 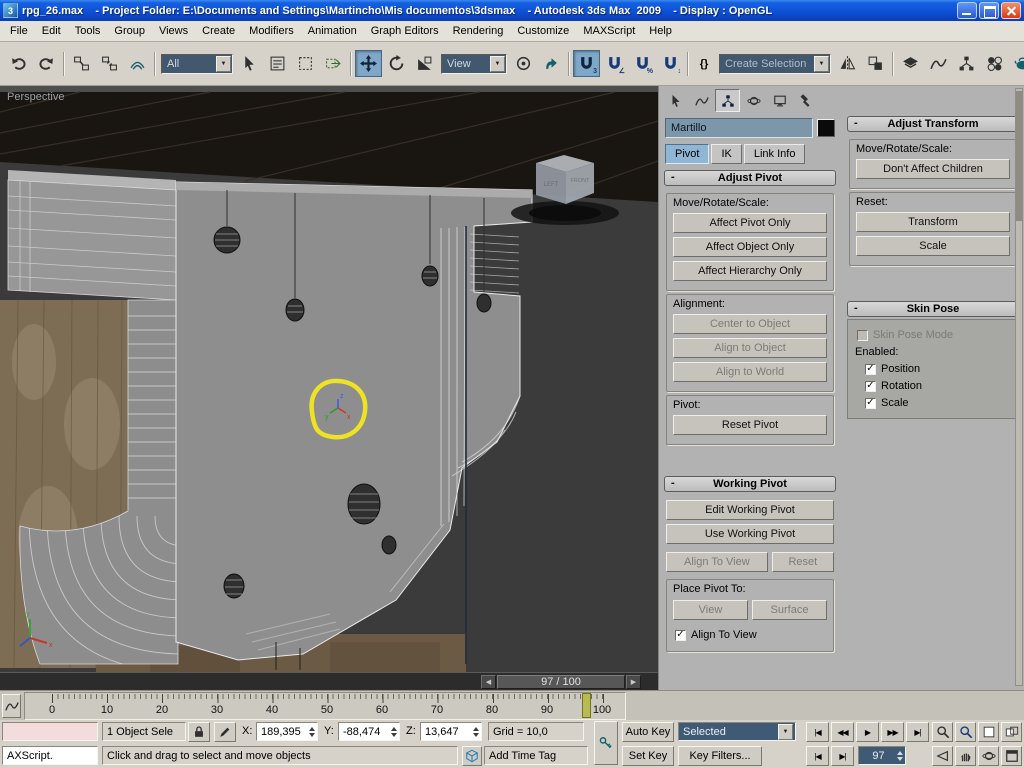 I want to click on close-button, so click(x=1011, y=10).